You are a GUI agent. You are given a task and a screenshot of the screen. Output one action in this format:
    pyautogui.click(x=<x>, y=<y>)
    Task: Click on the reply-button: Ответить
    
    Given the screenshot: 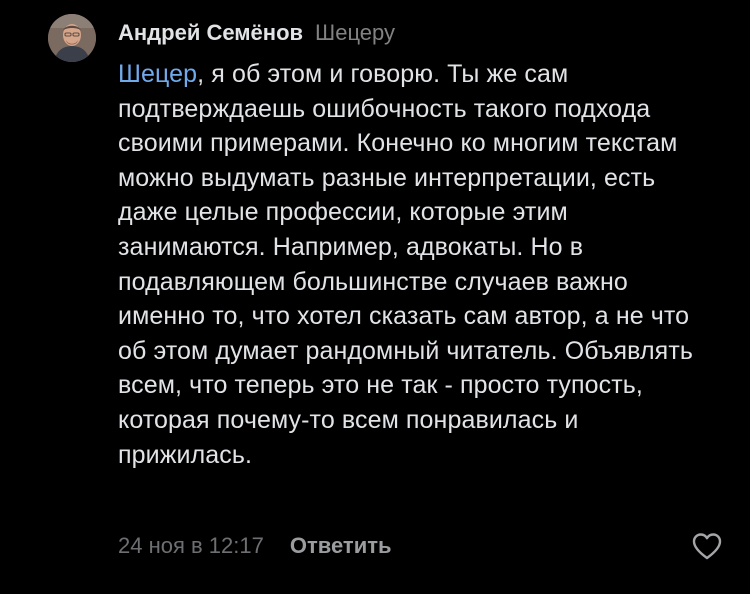 What is the action you would take?
    pyautogui.click(x=341, y=546)
    